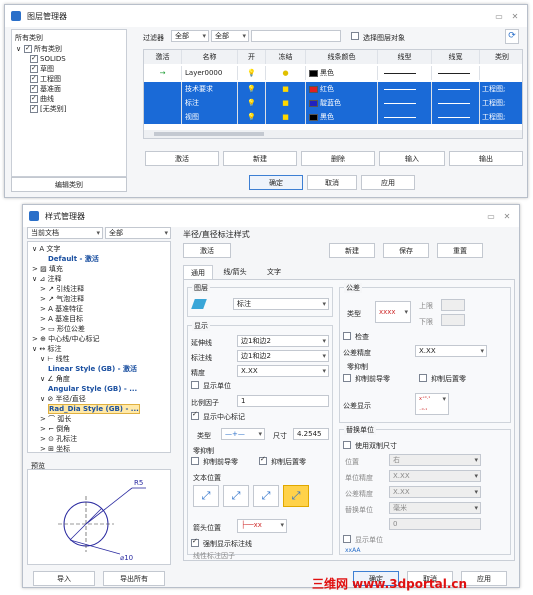 This screenshot has width=533, height=595. I want to click on export-layer-button: 输出, so click(486, 158).